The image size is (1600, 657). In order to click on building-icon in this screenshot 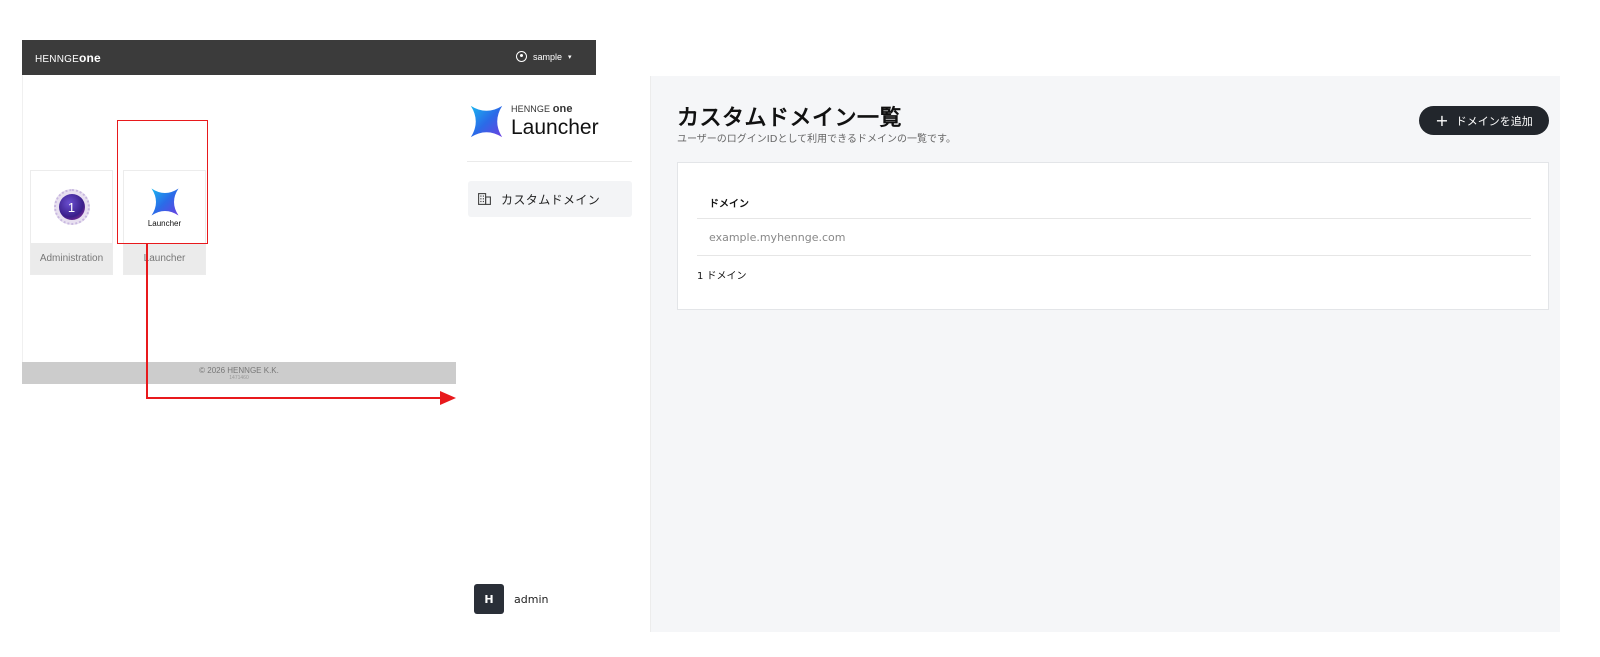, I will do `click(484, 199)`.